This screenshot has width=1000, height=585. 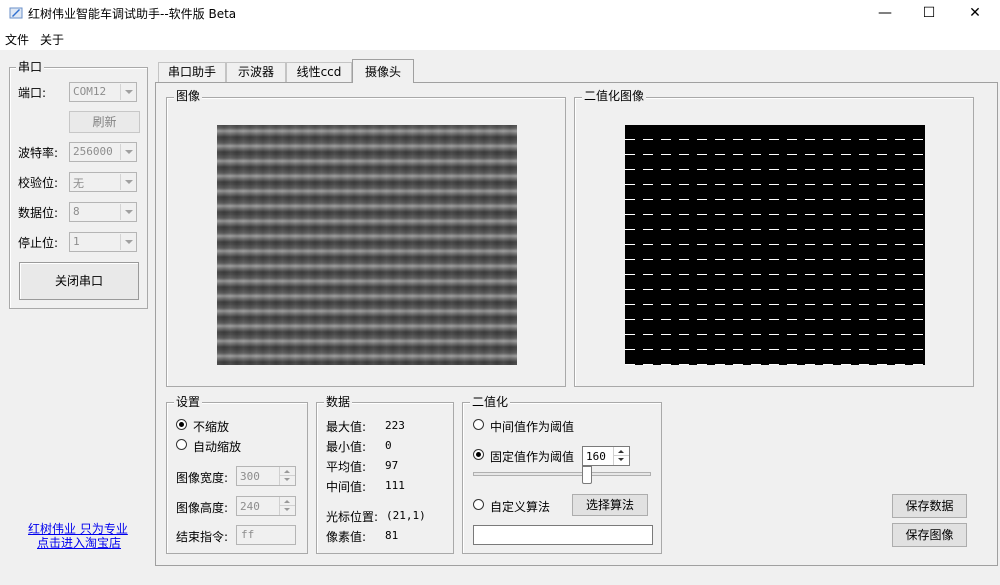 What do you see at coordinates (610, 505) in the screenshot?
I see `select-algorithm-button: 选择算法` at bounding box center [610, 505].